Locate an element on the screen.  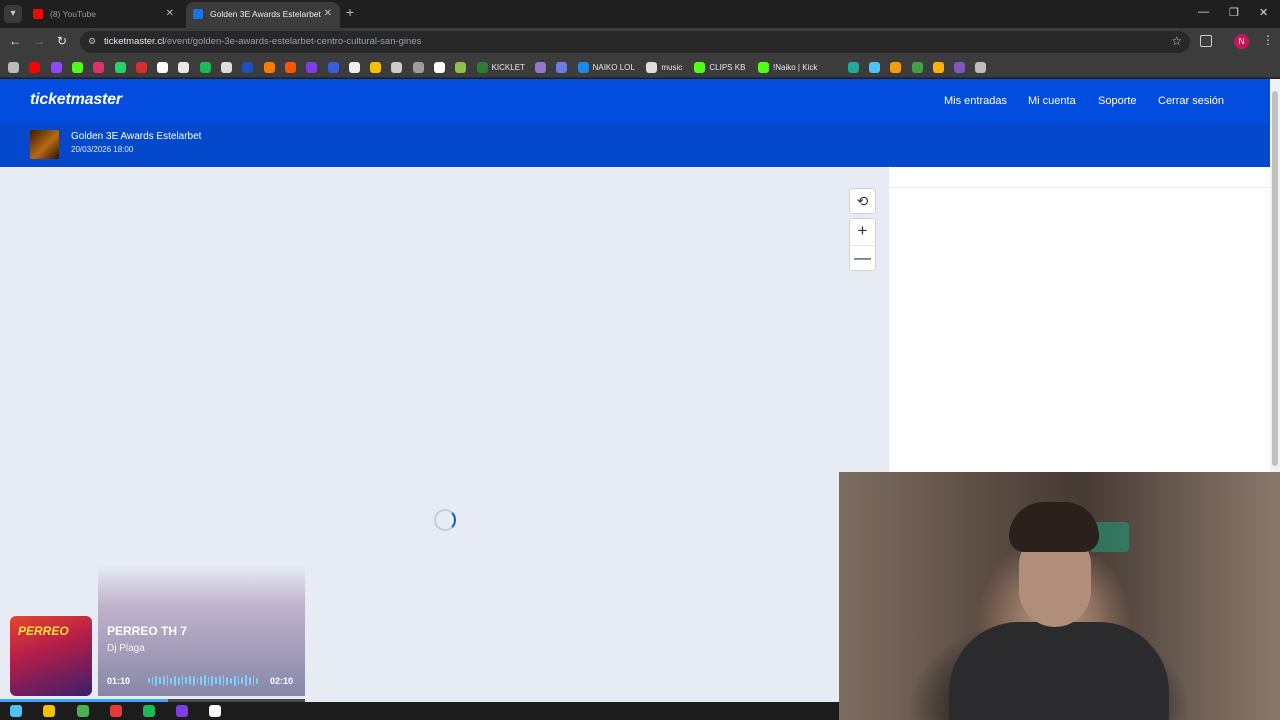
scrollbar-thumb is located at coordinates (1275, 278).